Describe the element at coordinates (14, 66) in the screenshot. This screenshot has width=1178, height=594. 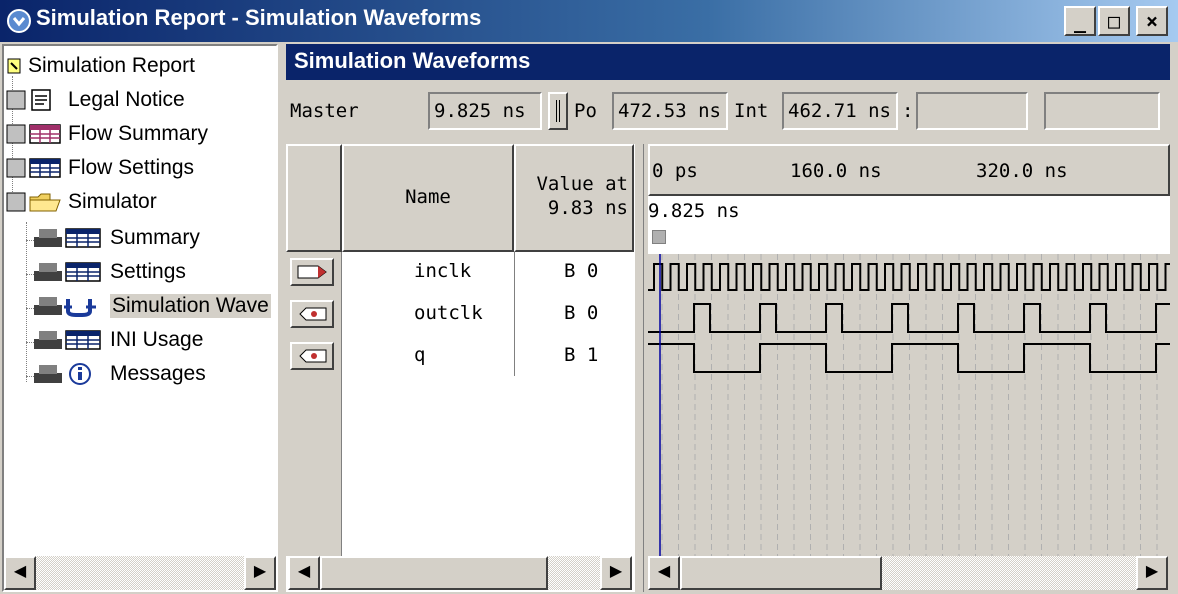
I see `report-icon` at that location.